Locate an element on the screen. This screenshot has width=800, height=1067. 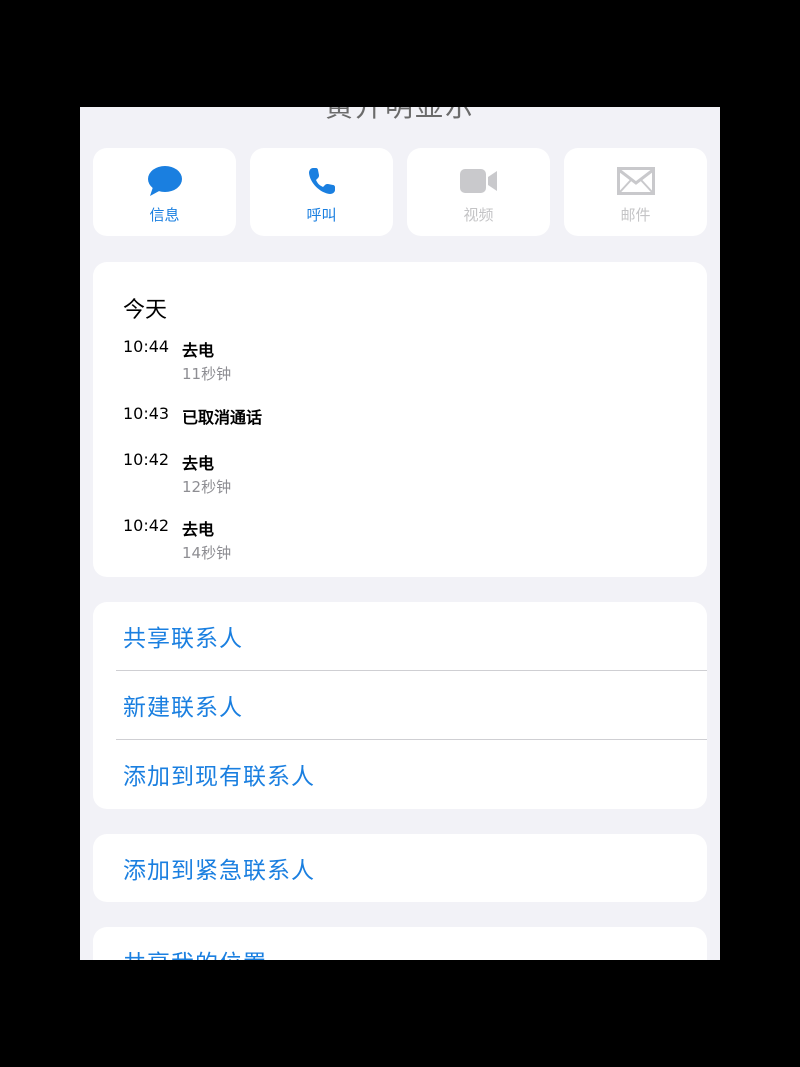
add-to-existing-label: 添加到现有联系人 is located at coordinates (219, 777).